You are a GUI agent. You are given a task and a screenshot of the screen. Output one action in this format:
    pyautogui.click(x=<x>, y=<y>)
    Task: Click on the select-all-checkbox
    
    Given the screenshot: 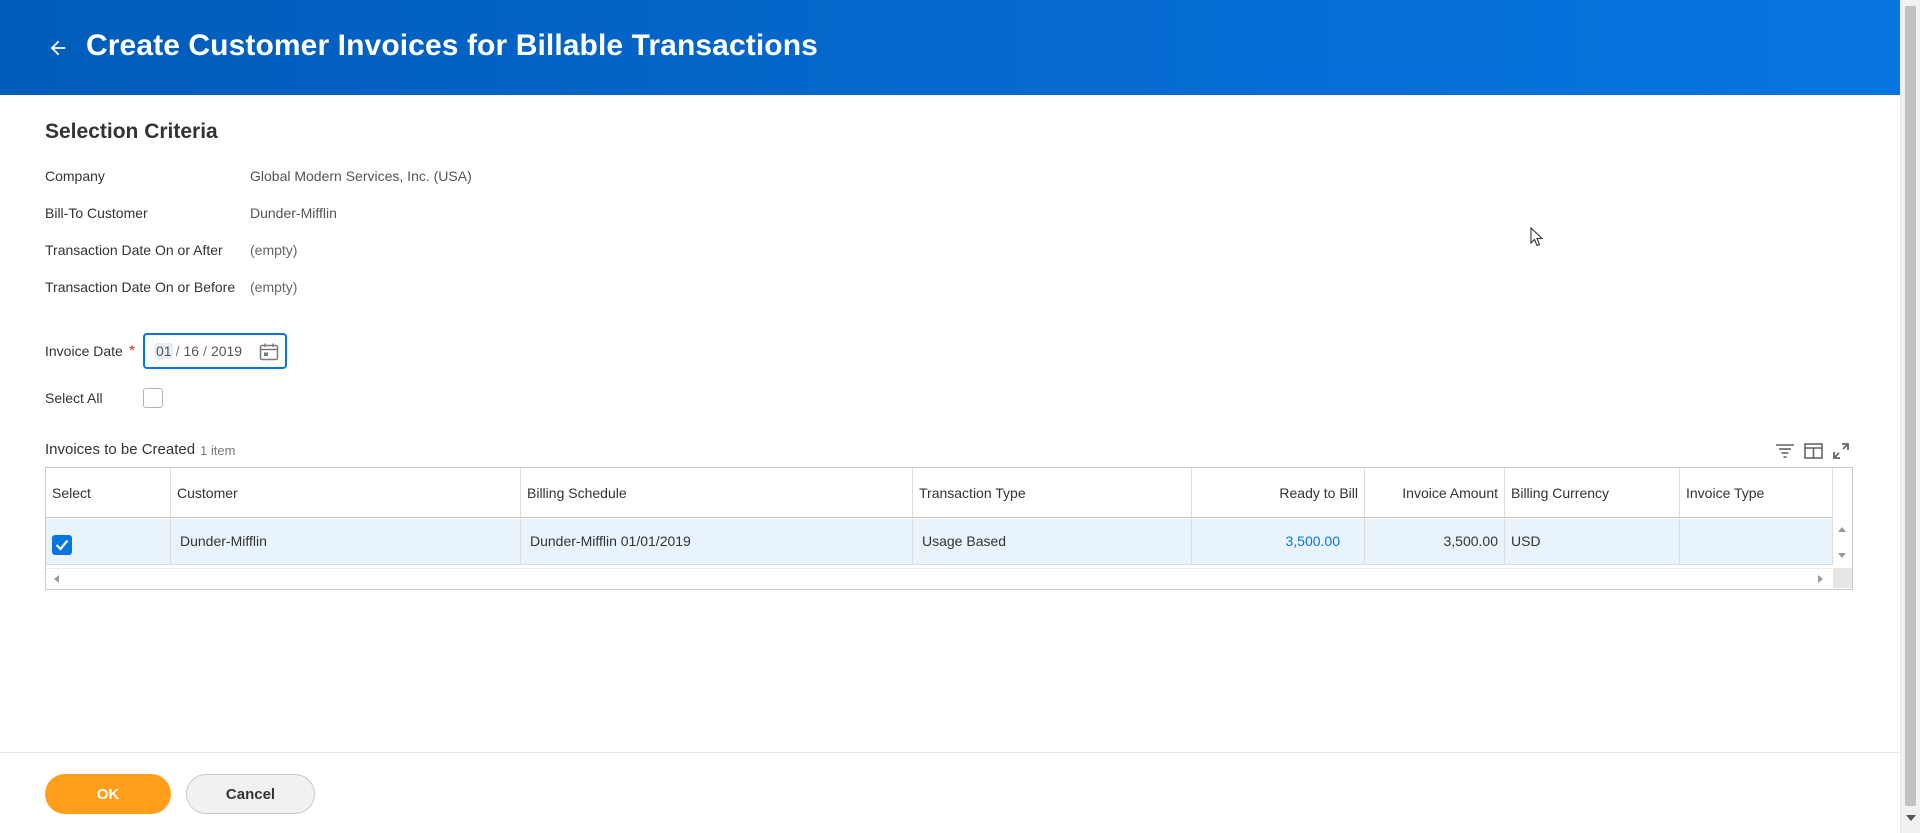 What is the action you would take?
    pyautogui.click(x=153, y=398)
    